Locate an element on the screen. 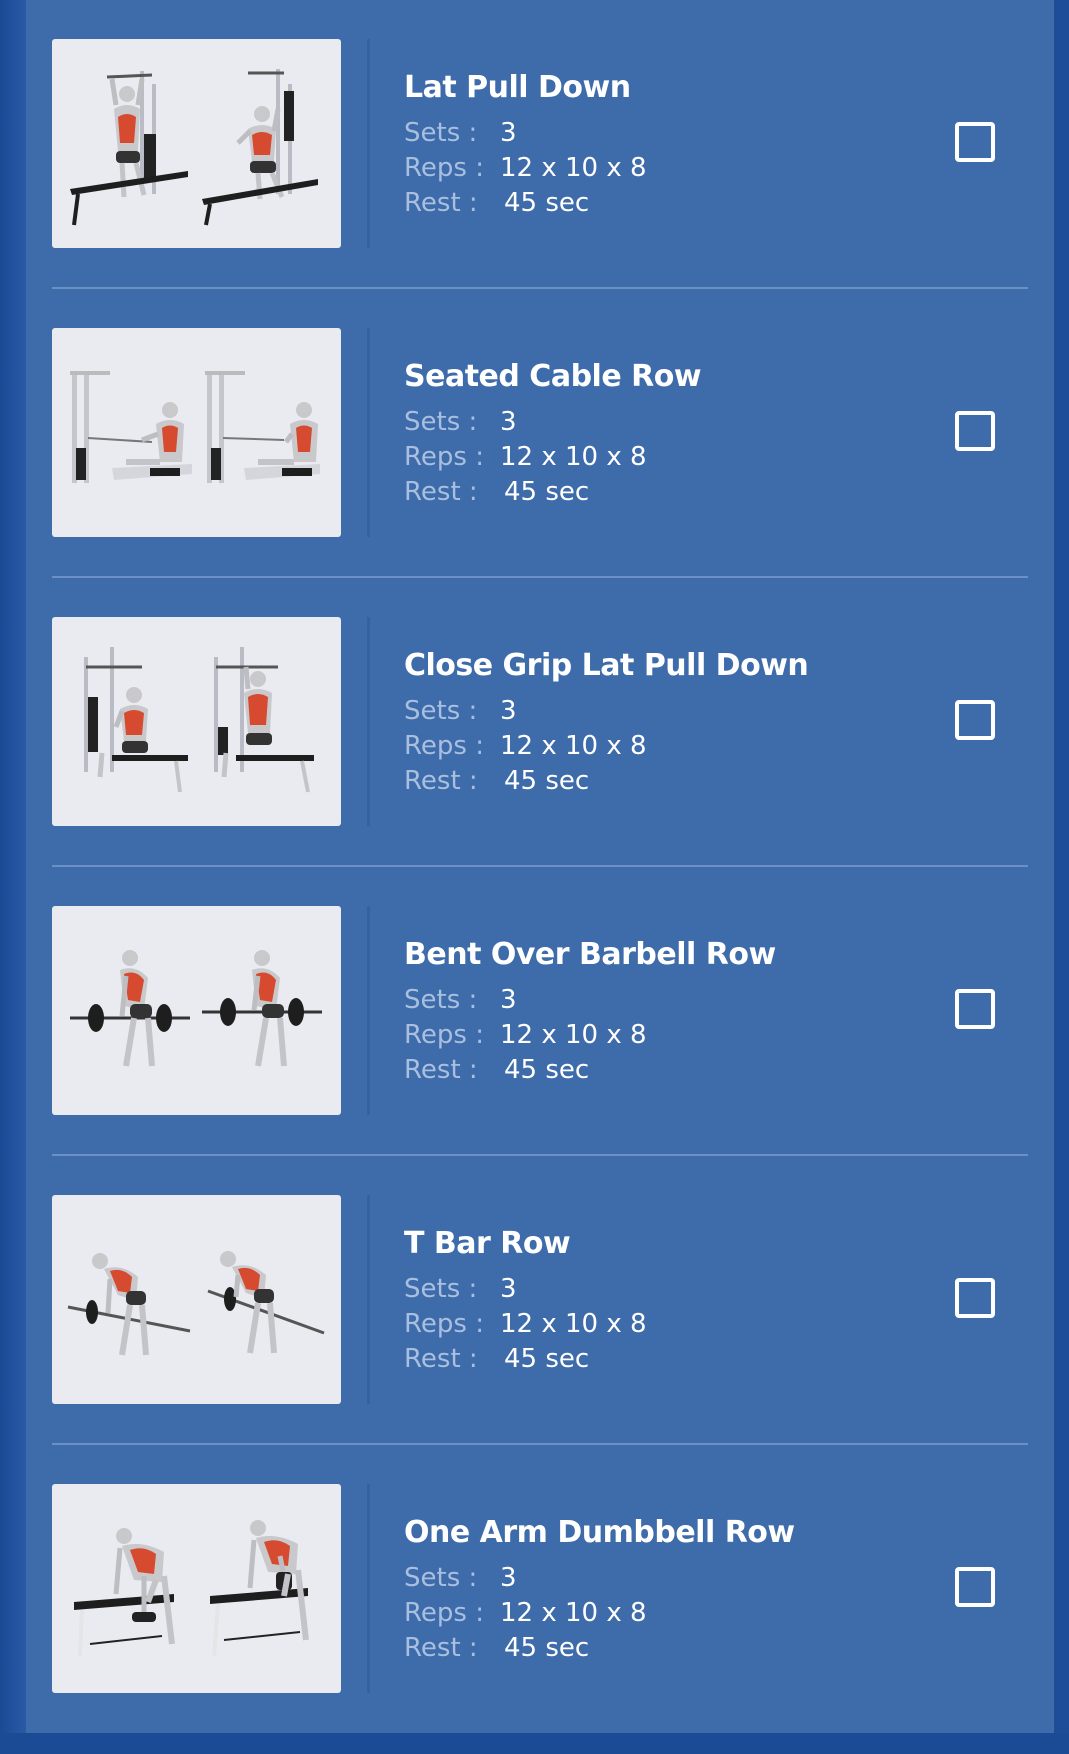  exercise-title: Close Grip Lat Pull Down is located at coordinates (606, 665).